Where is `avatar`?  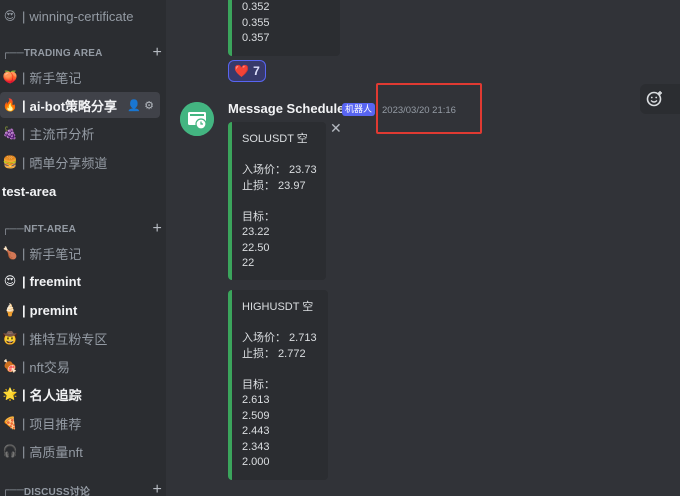 avatar is located at coordinates (197, 119).